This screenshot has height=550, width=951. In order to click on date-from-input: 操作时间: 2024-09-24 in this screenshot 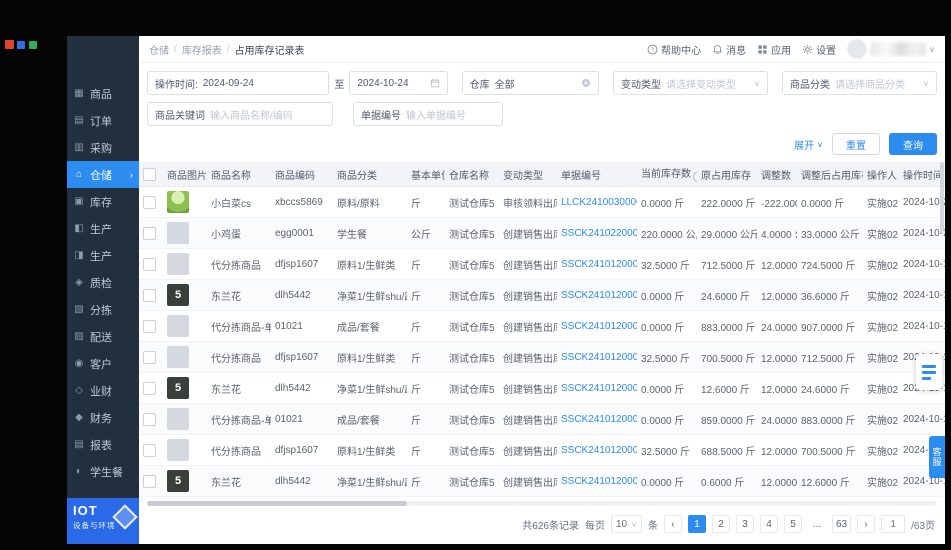, I will do `click(238, 83)`.